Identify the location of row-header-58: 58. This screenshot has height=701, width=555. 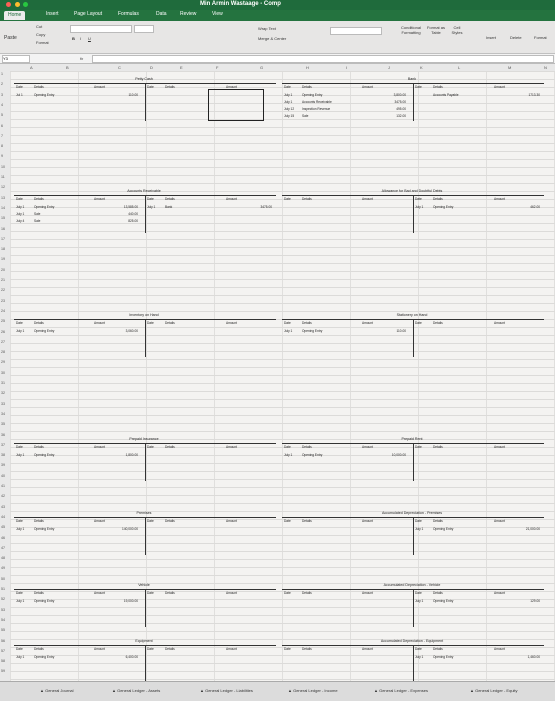
(3, 661).